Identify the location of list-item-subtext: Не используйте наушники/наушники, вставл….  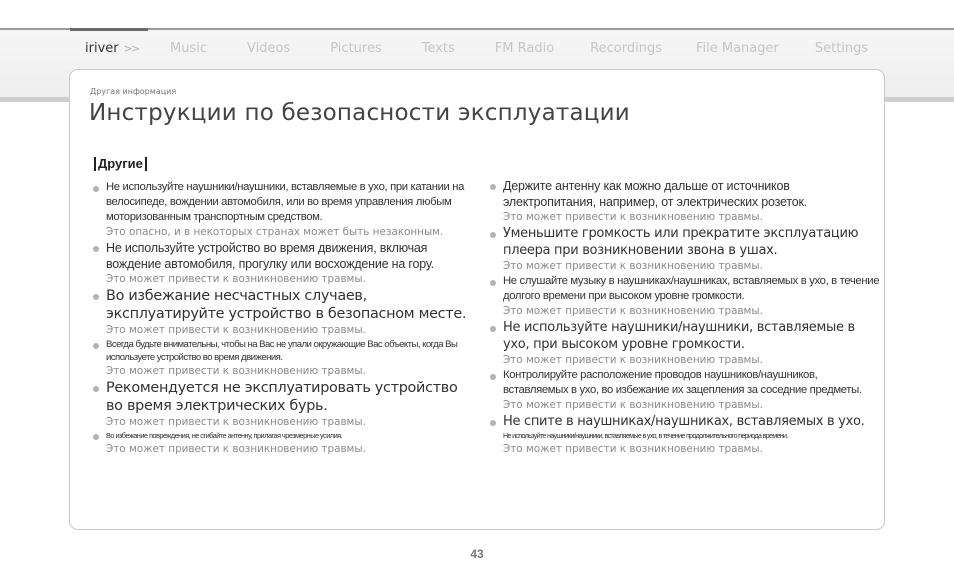
(645, 435).